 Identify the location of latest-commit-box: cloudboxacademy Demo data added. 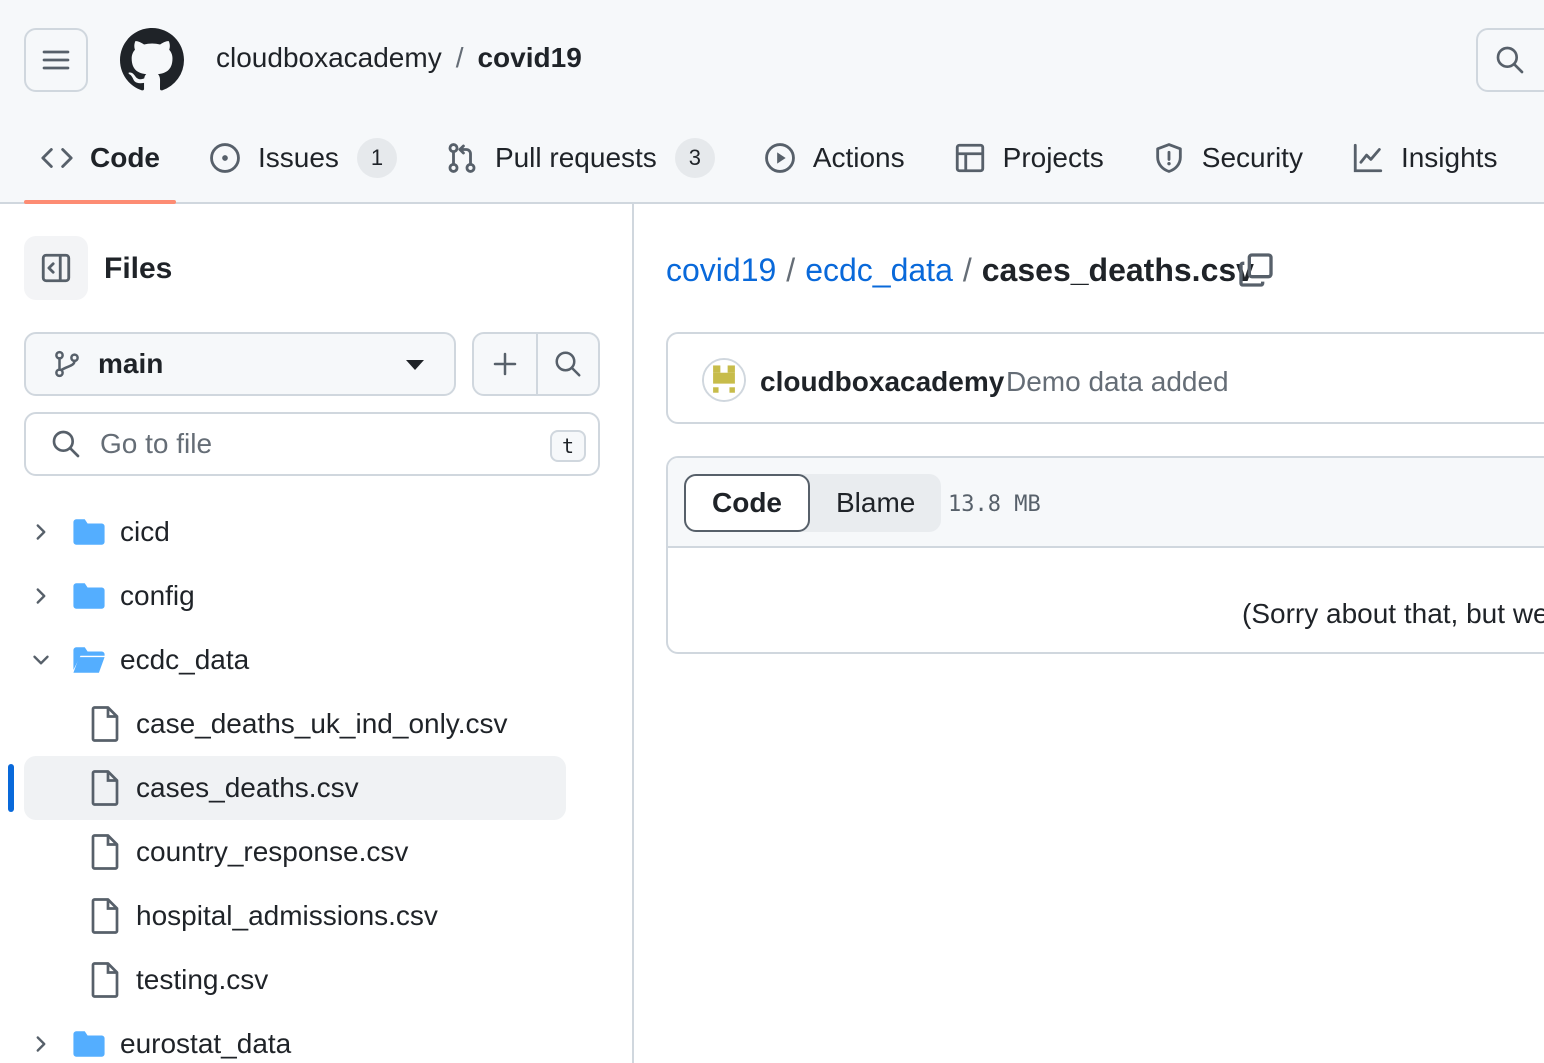
(1105, 378).